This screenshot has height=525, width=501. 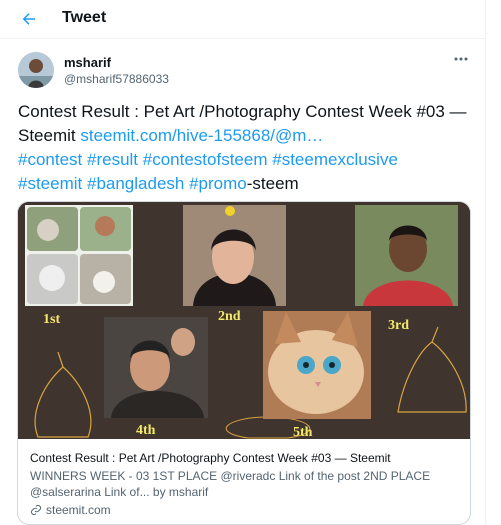 What do you see at coordinates (50, 183) in the screenshot?
I see `hashtag-steemit: #steemit` at bounding box center [50, 183].